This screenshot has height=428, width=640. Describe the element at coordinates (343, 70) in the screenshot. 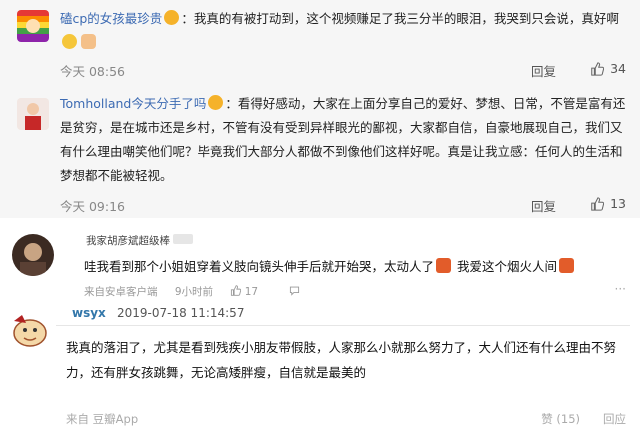

I see `comment-meta: 今天 08:56 回复 34` at that location.